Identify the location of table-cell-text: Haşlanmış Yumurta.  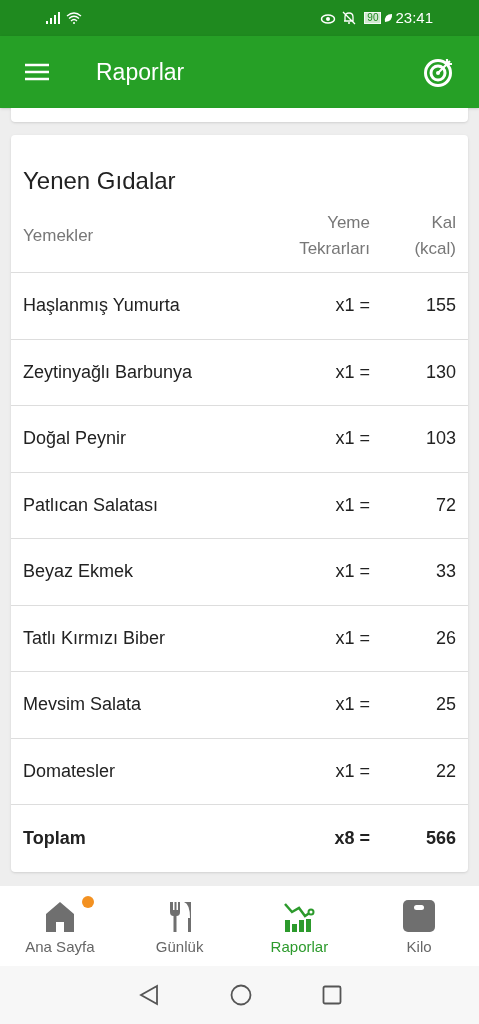
(102, 306).